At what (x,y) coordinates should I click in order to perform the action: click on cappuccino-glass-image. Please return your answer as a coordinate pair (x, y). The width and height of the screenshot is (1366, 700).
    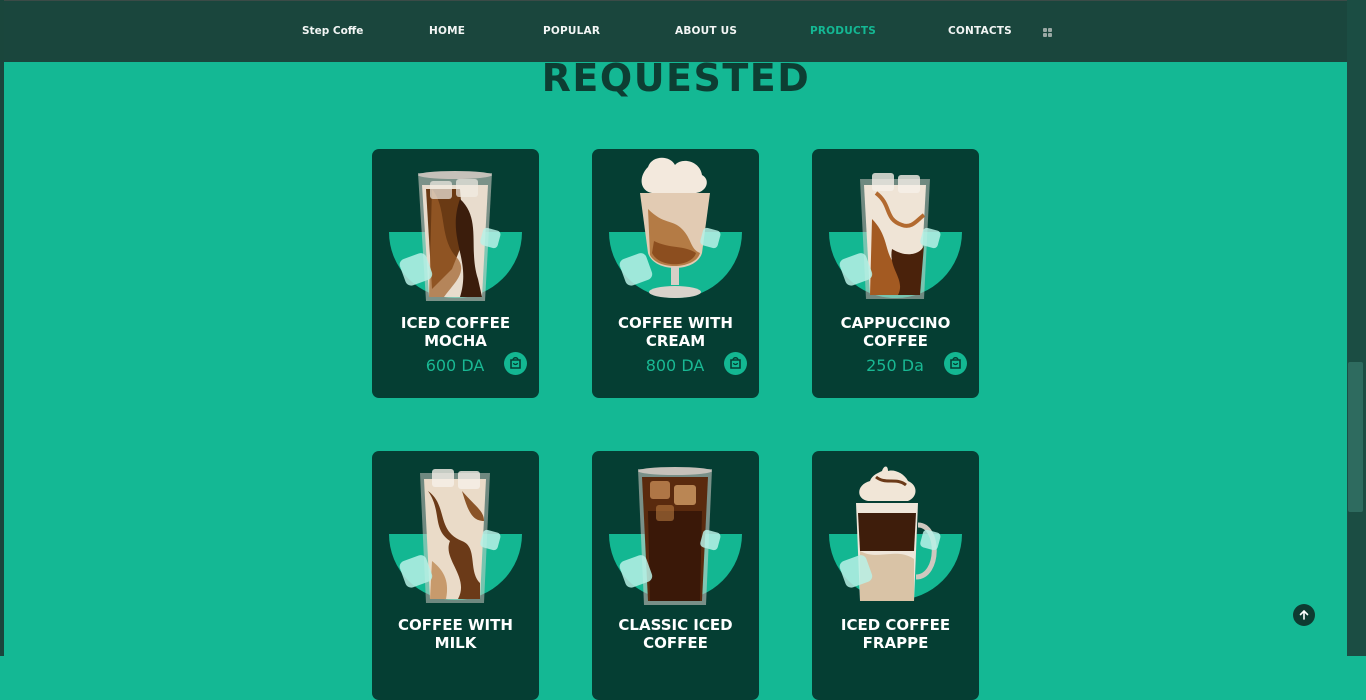
    Looking at the image, I should click on (890, 236).